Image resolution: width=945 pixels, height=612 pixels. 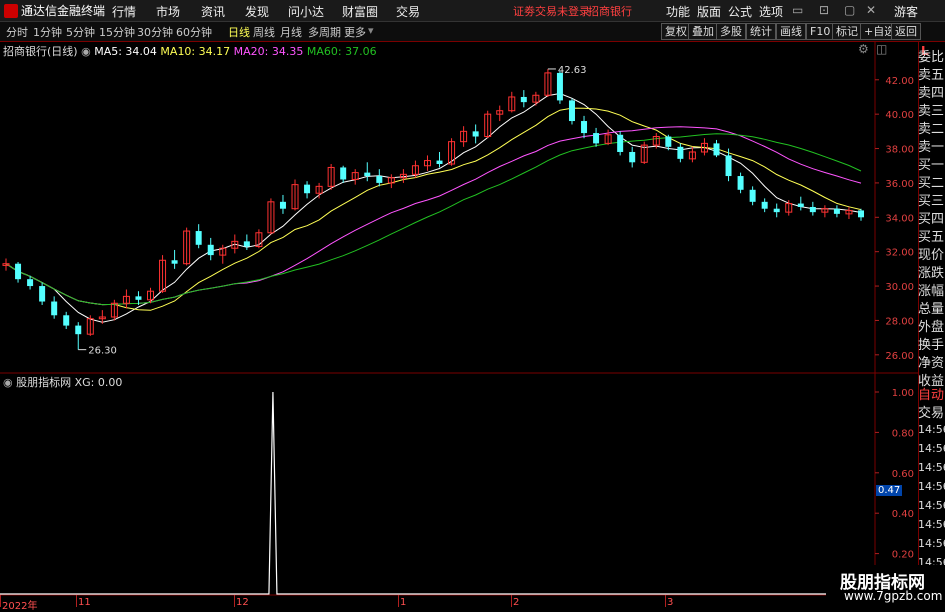 What do you see at coordinates (761, 31) in the screenshot?
I see `stats-button: 统计` at bounding box center [761, 31].